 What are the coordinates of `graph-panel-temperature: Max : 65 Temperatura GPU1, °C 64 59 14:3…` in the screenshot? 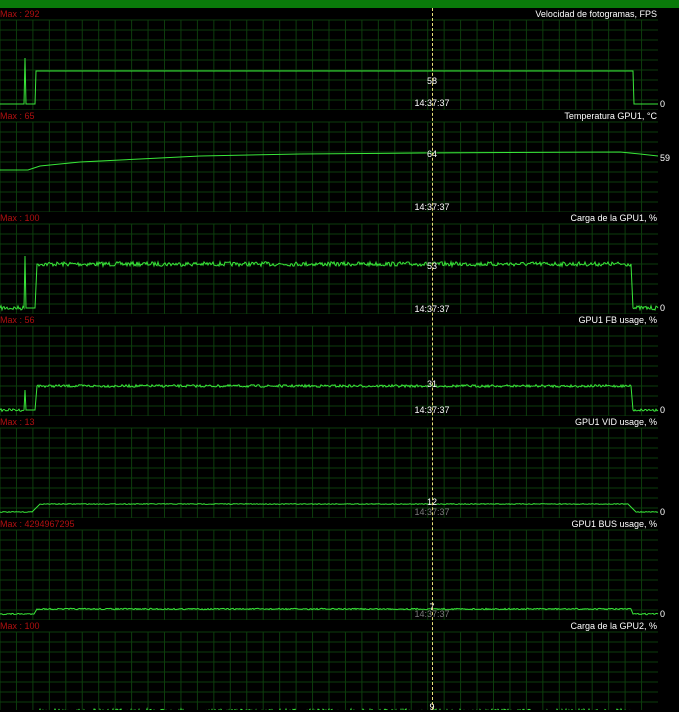 It's located at (339, 161).